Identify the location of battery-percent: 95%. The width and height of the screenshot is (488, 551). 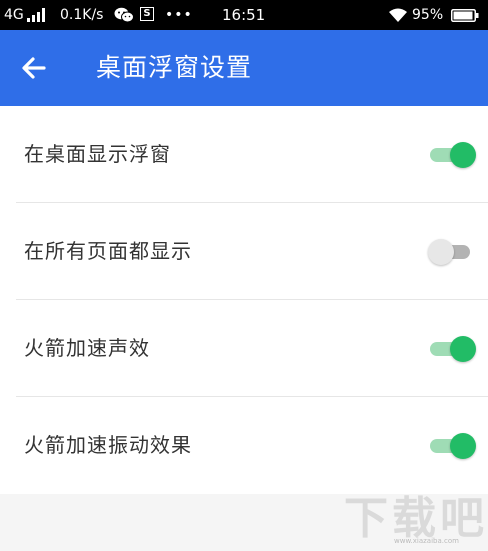
(428, 15).